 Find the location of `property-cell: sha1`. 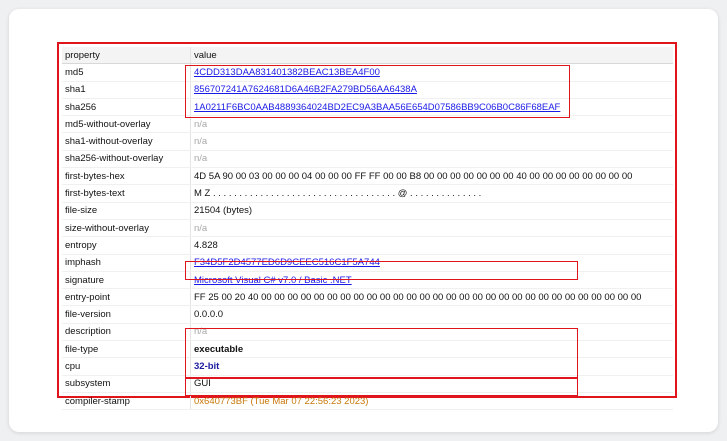

property-cell: sha1 is located at coordinates (126, 90).